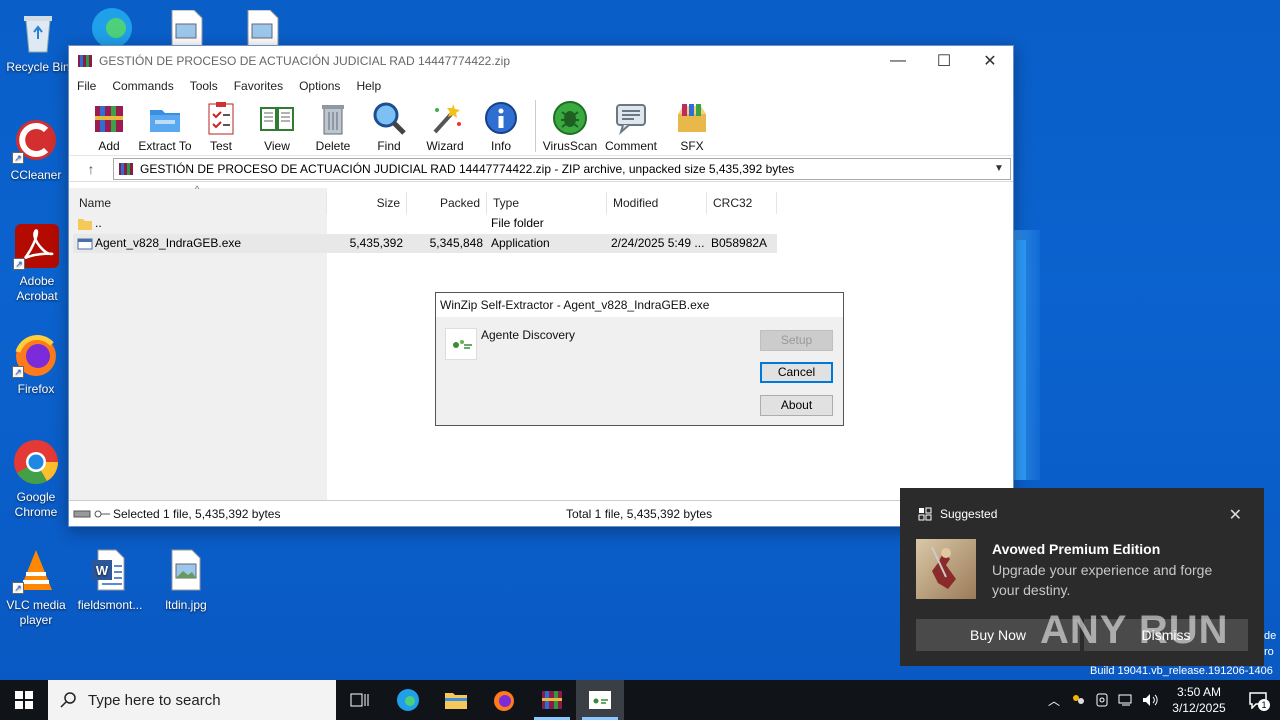 This screenshot has width=1280, height=720. I want to click on firefox-taskbar-icon, so click(504, 700).